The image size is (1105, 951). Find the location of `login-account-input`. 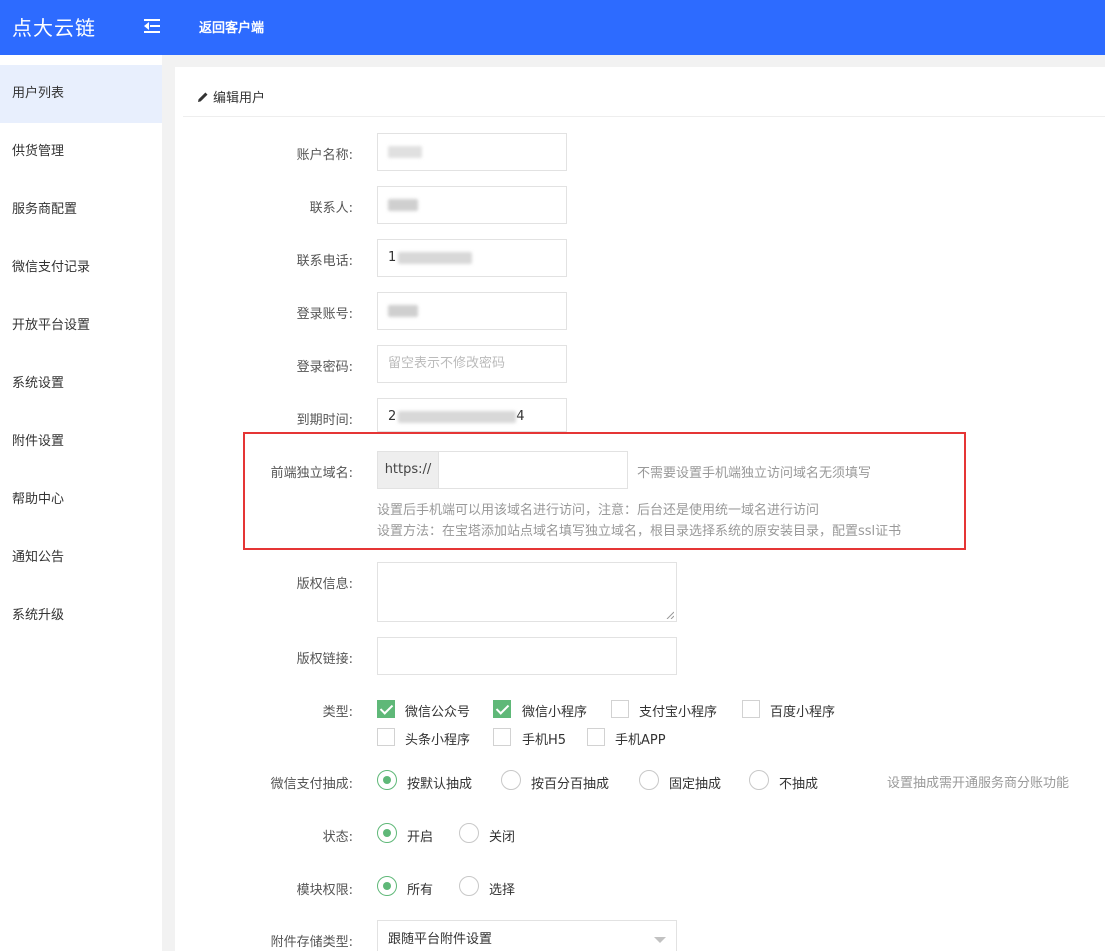

login-account-input is located at coordinates (472, 311).